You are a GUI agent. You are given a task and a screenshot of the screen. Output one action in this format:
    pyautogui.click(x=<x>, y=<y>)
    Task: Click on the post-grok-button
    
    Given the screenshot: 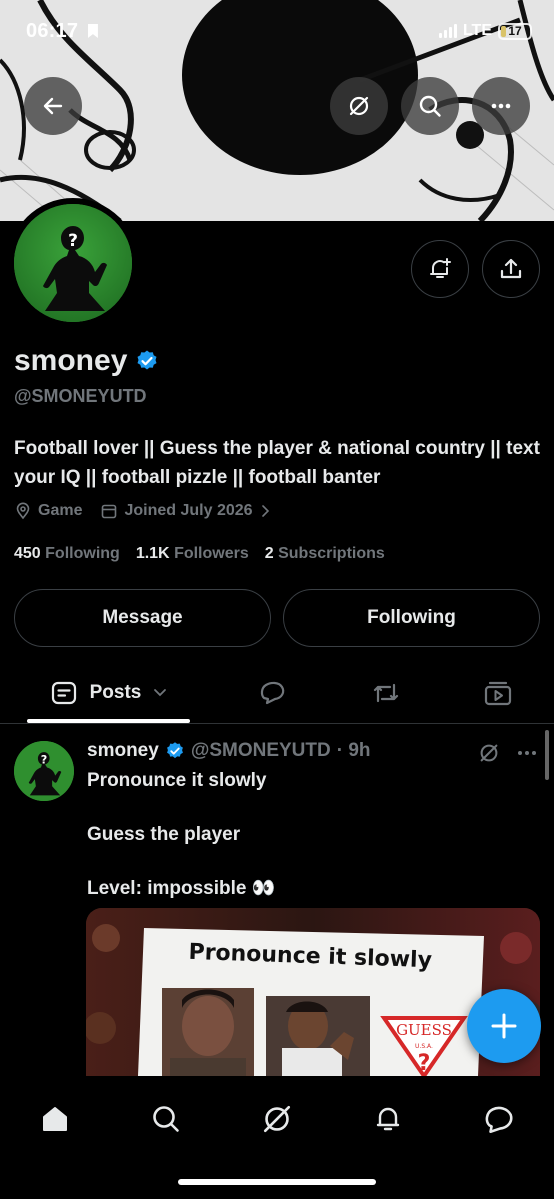 What is the action you would take?
    pyautogui.click(x=489, y=755)
    